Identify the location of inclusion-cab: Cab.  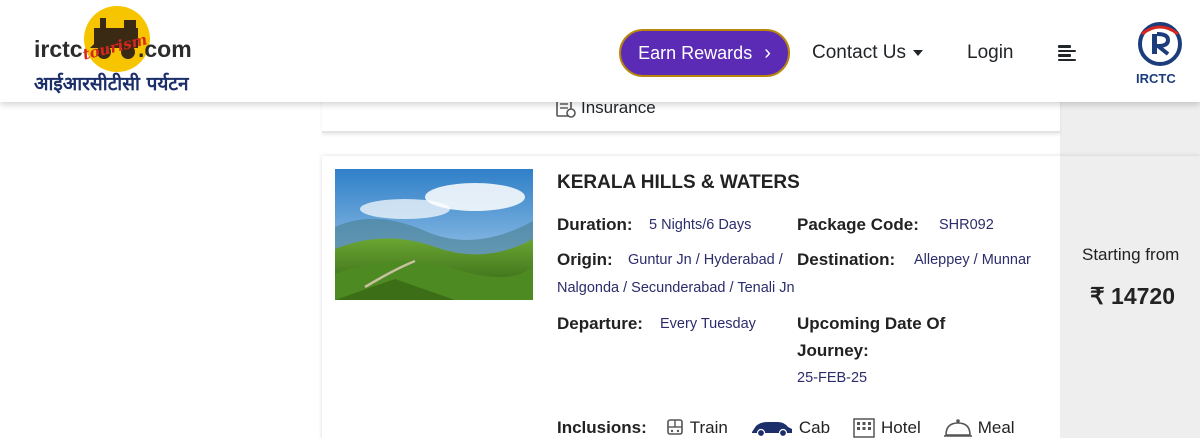
(790, 428).